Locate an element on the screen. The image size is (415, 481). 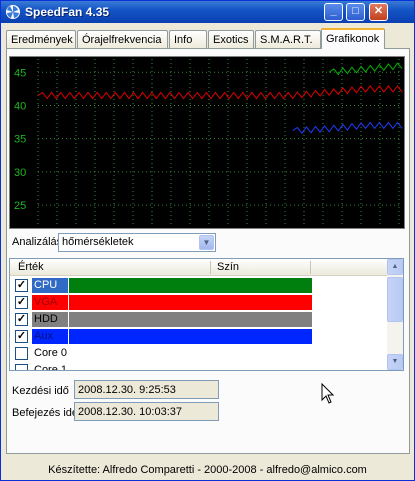
list-header: Érték Szín is located at coordinates (199, 267).